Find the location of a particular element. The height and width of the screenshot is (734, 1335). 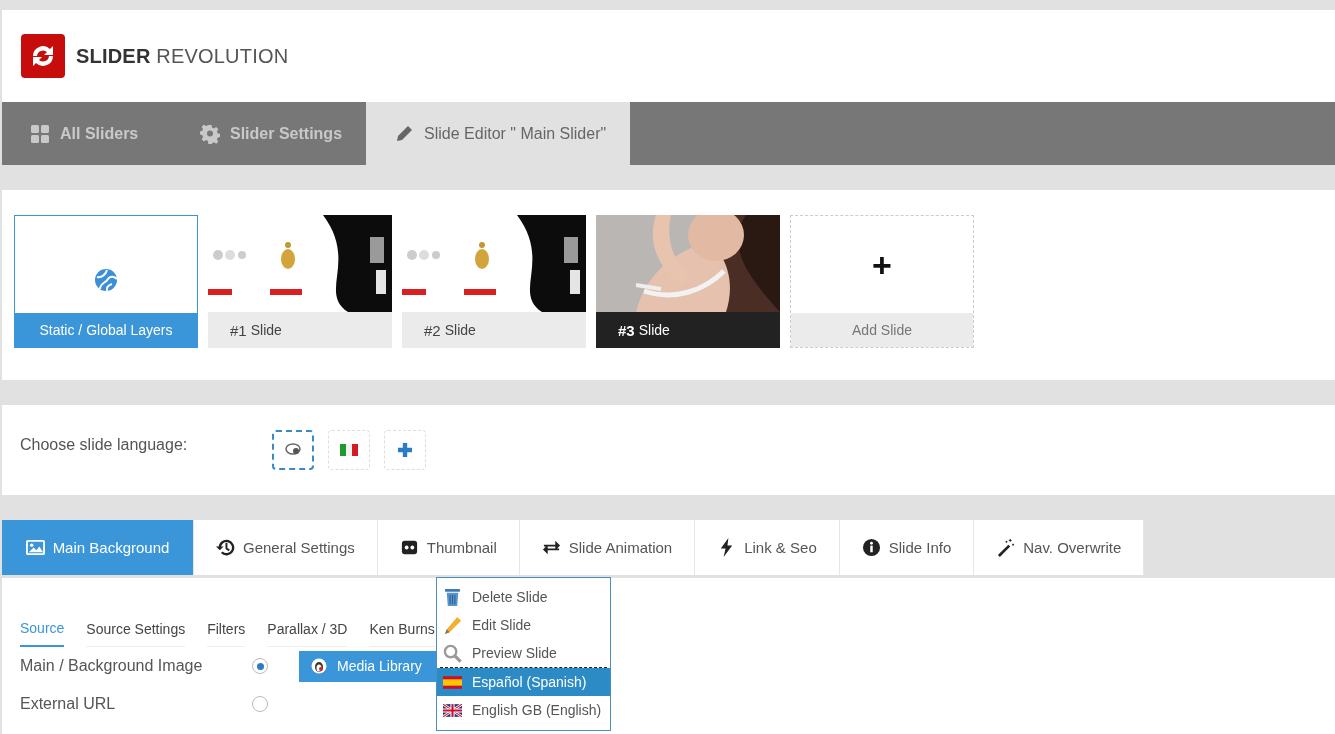

logo-text: SLIDER REVOLUTION is located at coordinates (182, 56).